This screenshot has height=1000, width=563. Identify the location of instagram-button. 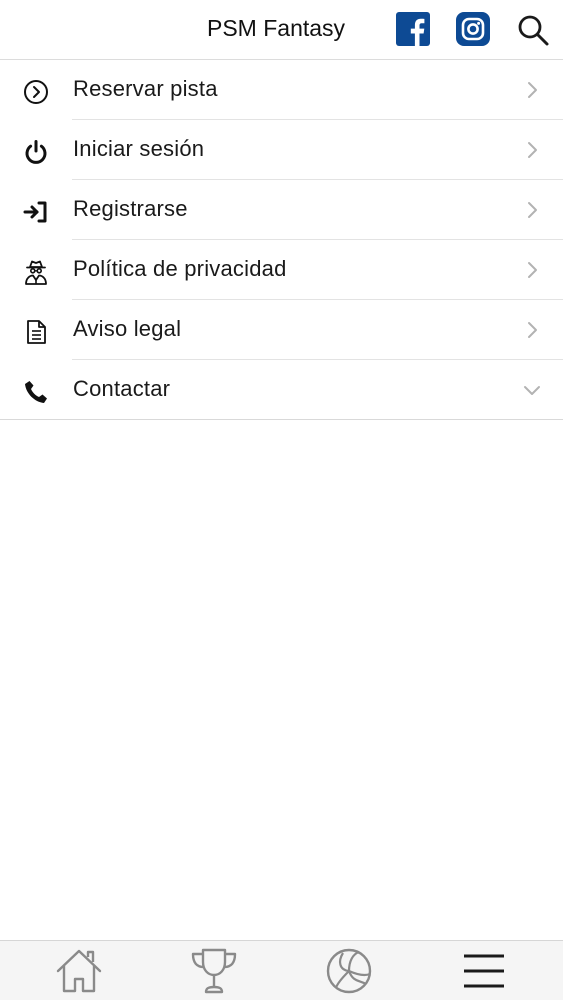
(473, 29).